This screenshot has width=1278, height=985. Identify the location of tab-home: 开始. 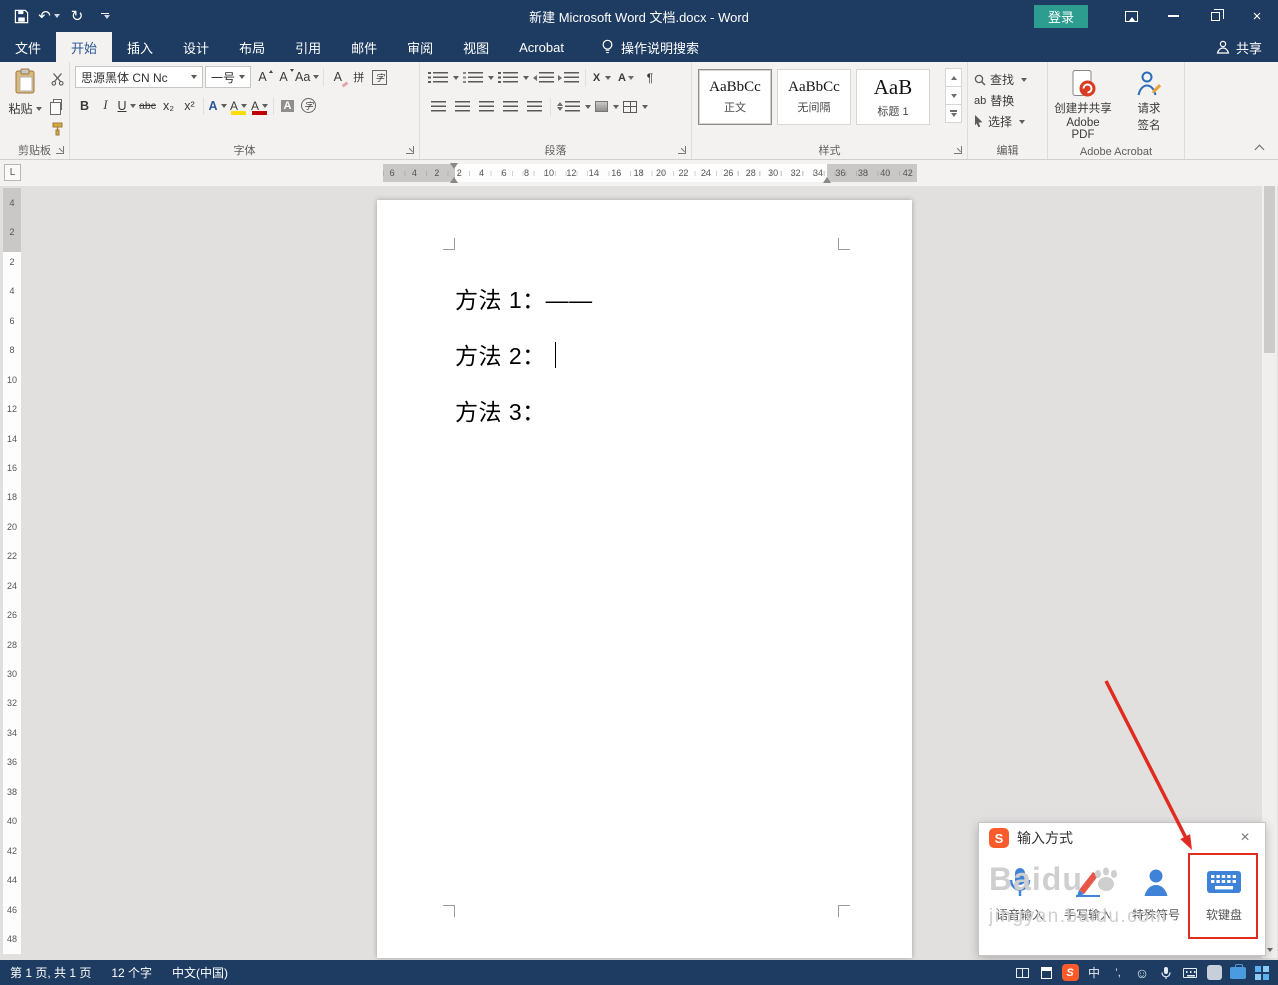
(84, 47).